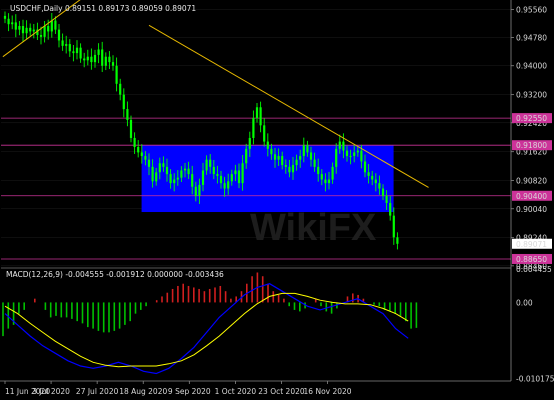  What do you see at coordinates (534, 269) in the screenshot?
I see `macd-tick-label: 0.004455` at bounding box center [534, 269].